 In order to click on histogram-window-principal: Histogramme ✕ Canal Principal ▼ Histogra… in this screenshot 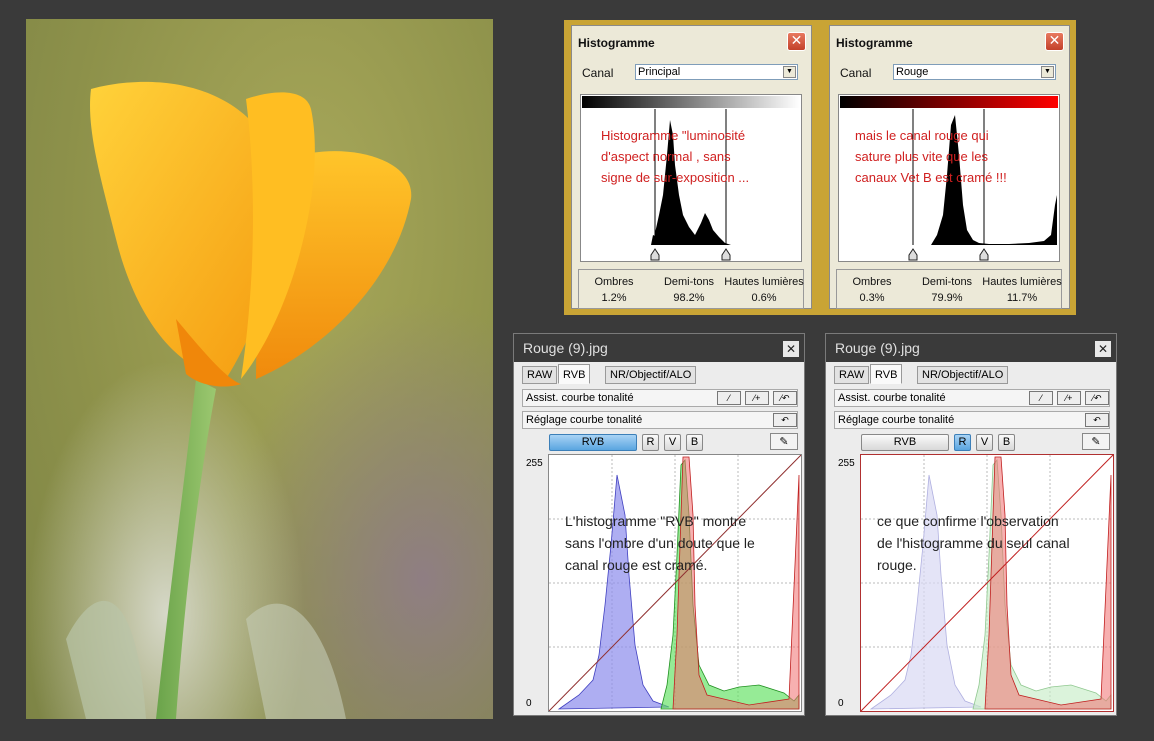, I will do `click(691, 167)`.